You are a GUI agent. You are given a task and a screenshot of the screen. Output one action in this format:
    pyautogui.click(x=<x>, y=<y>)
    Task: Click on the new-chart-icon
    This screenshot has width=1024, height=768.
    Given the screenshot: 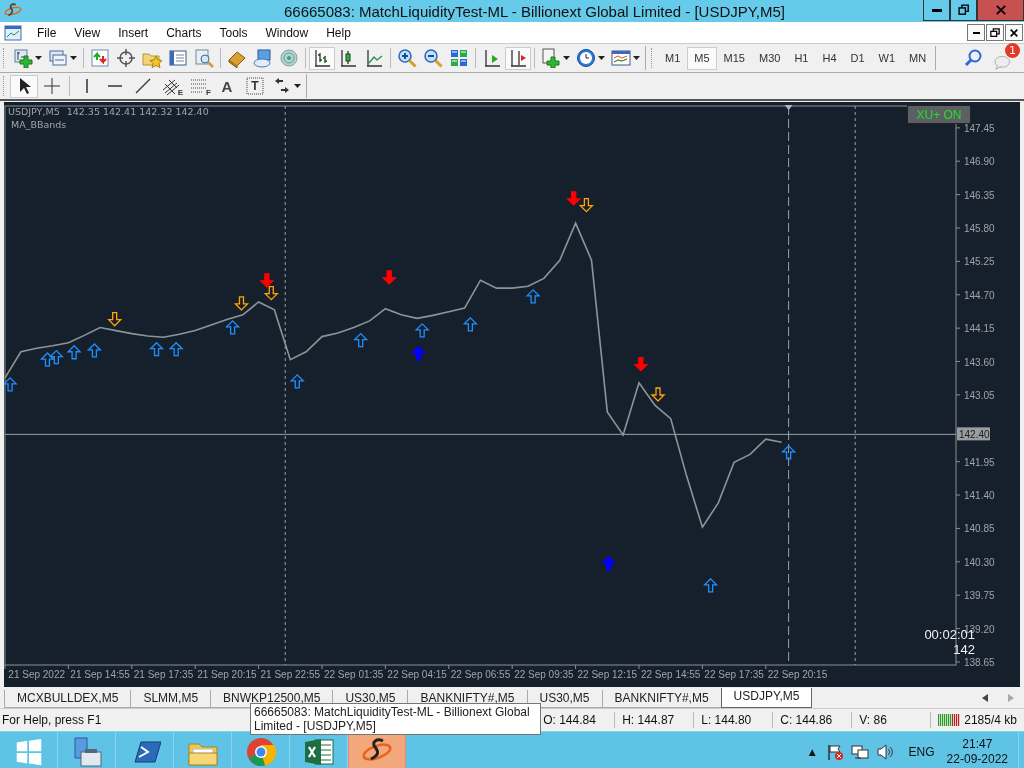 What is the action you would take?
    pyautogui.click(x=23, y=58)
    